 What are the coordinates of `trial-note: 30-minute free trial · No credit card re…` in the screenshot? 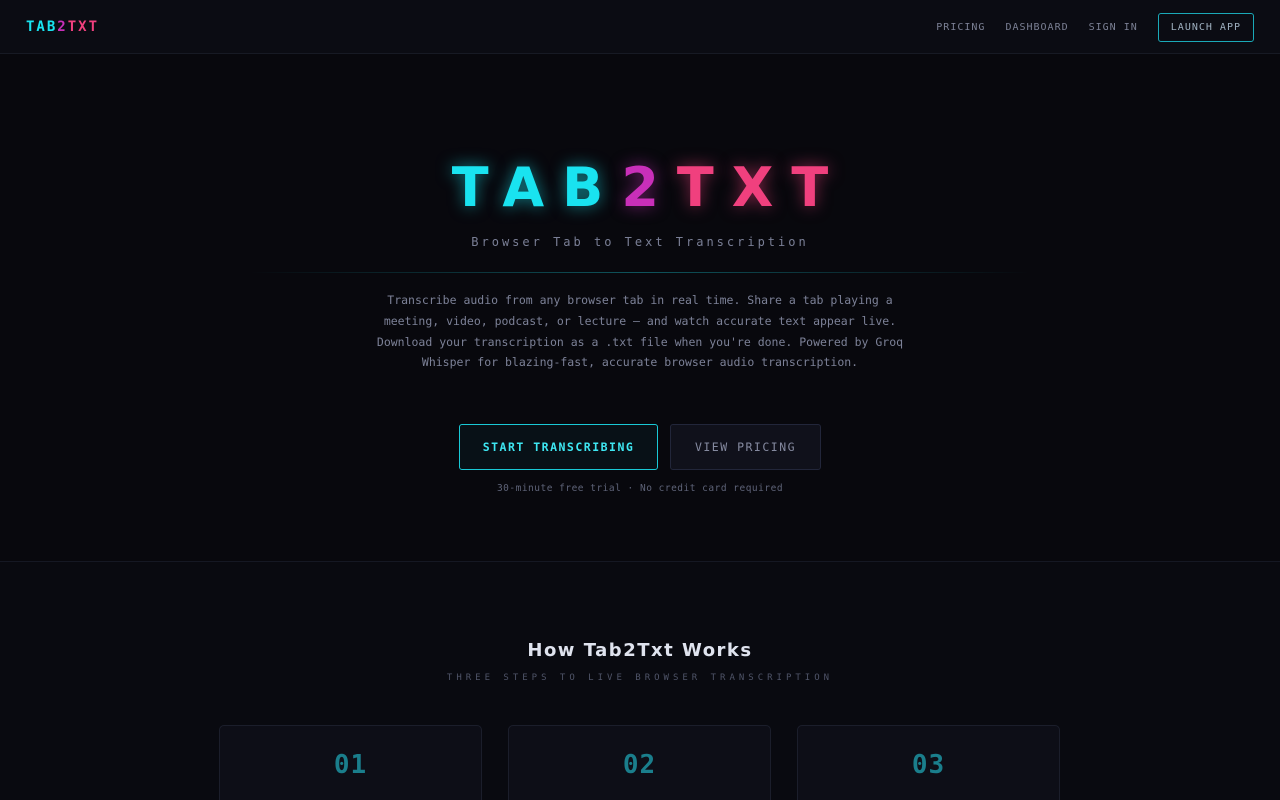 It's located at (640, 488).